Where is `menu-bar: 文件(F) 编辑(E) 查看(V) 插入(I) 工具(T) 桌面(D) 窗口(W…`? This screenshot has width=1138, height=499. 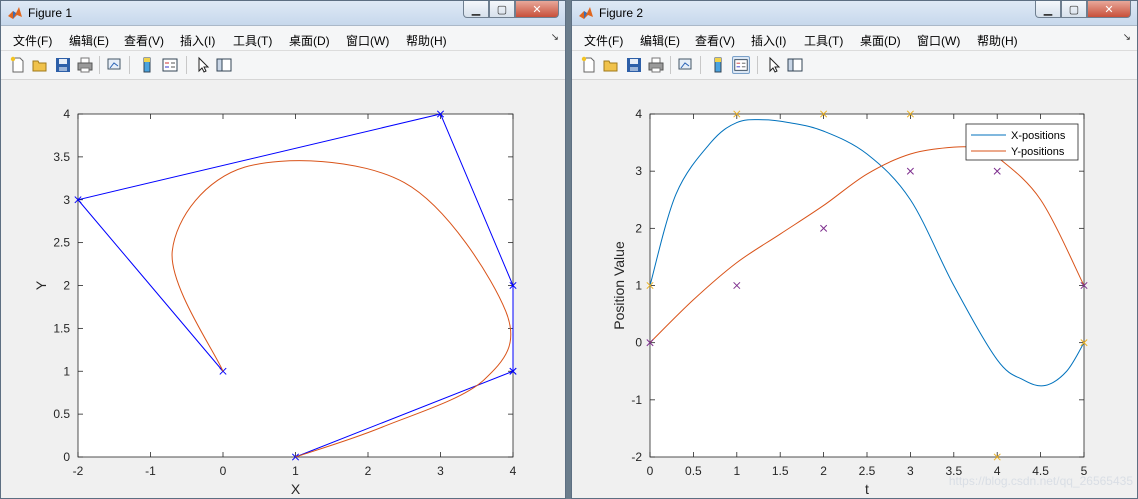
menu-bar: 文件(F) 编辑(E) 查看(V) 插入(I) 工具(T) 桌面(D) 窗口(W… is located at coordinates (283, 38).